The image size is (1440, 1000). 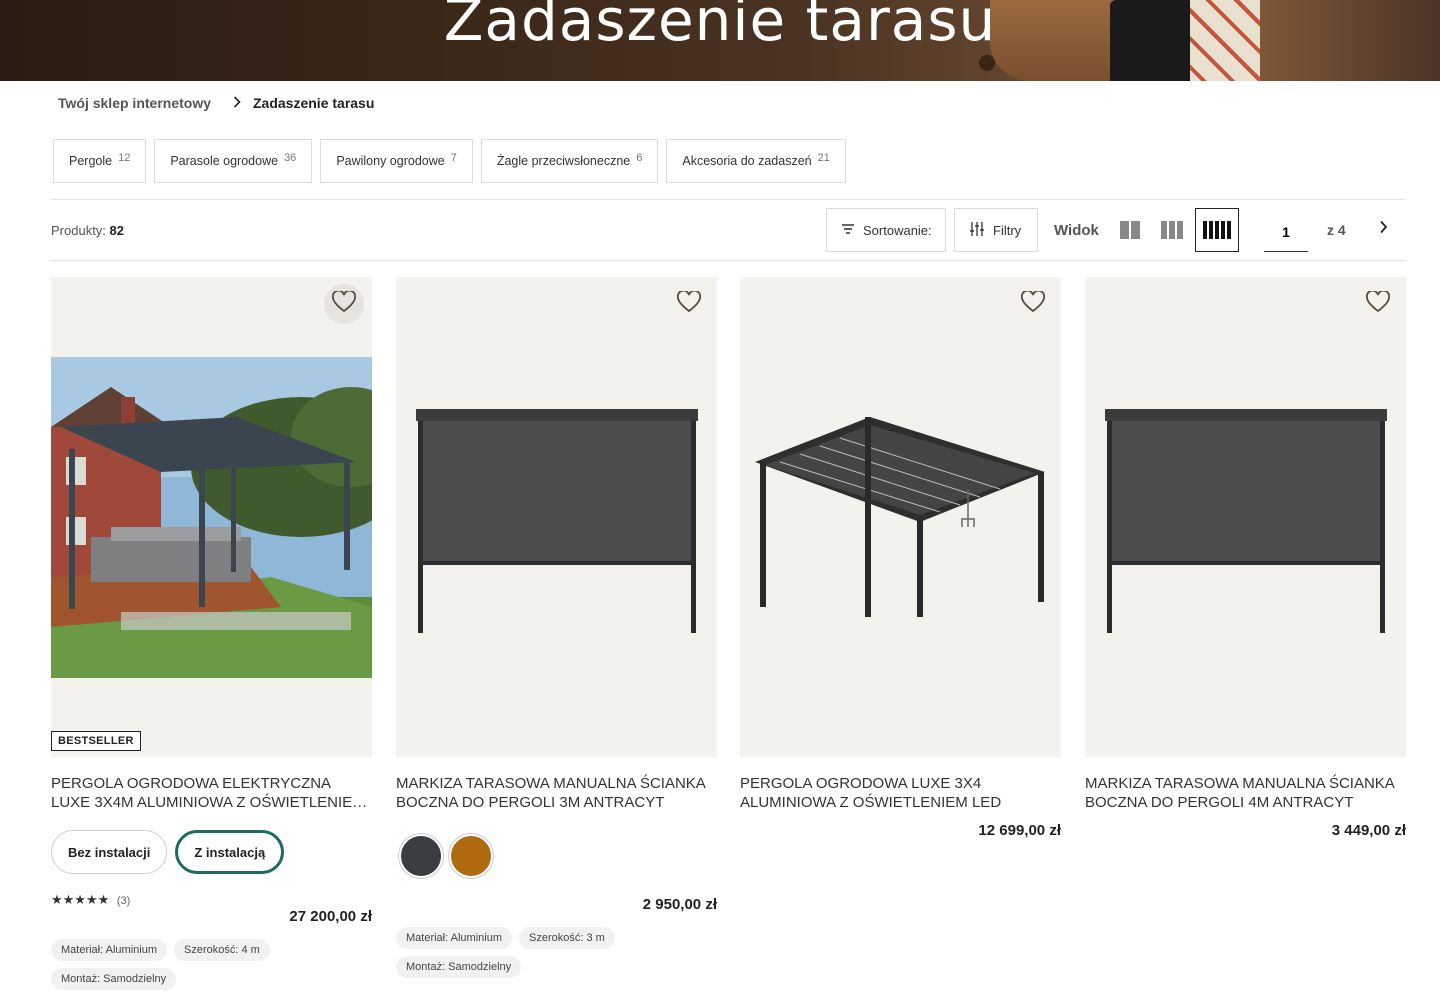 What do you see at coordinates (211, 900) in the screenshot?
I see `product-rating: ★★★★★ (3)` at bounding box center [211, 900].